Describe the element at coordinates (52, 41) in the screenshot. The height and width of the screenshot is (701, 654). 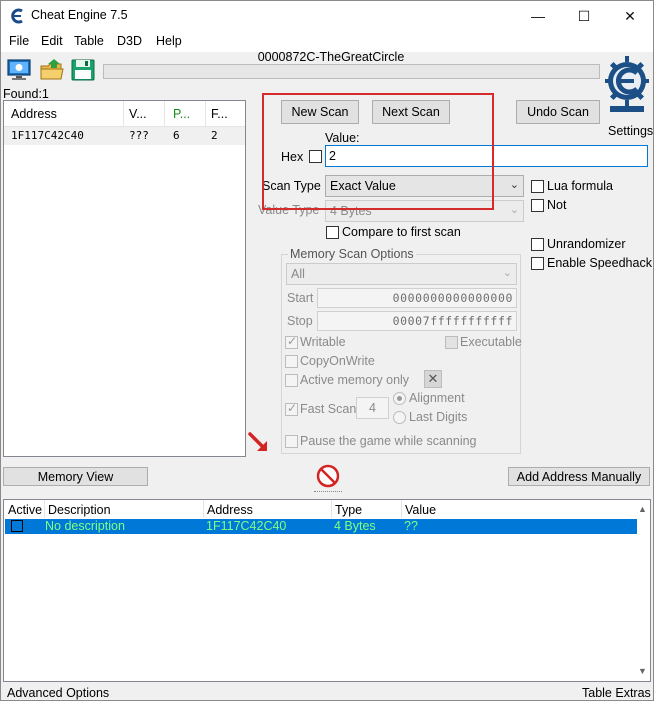
I see `menu-edit: Edit` at that location.